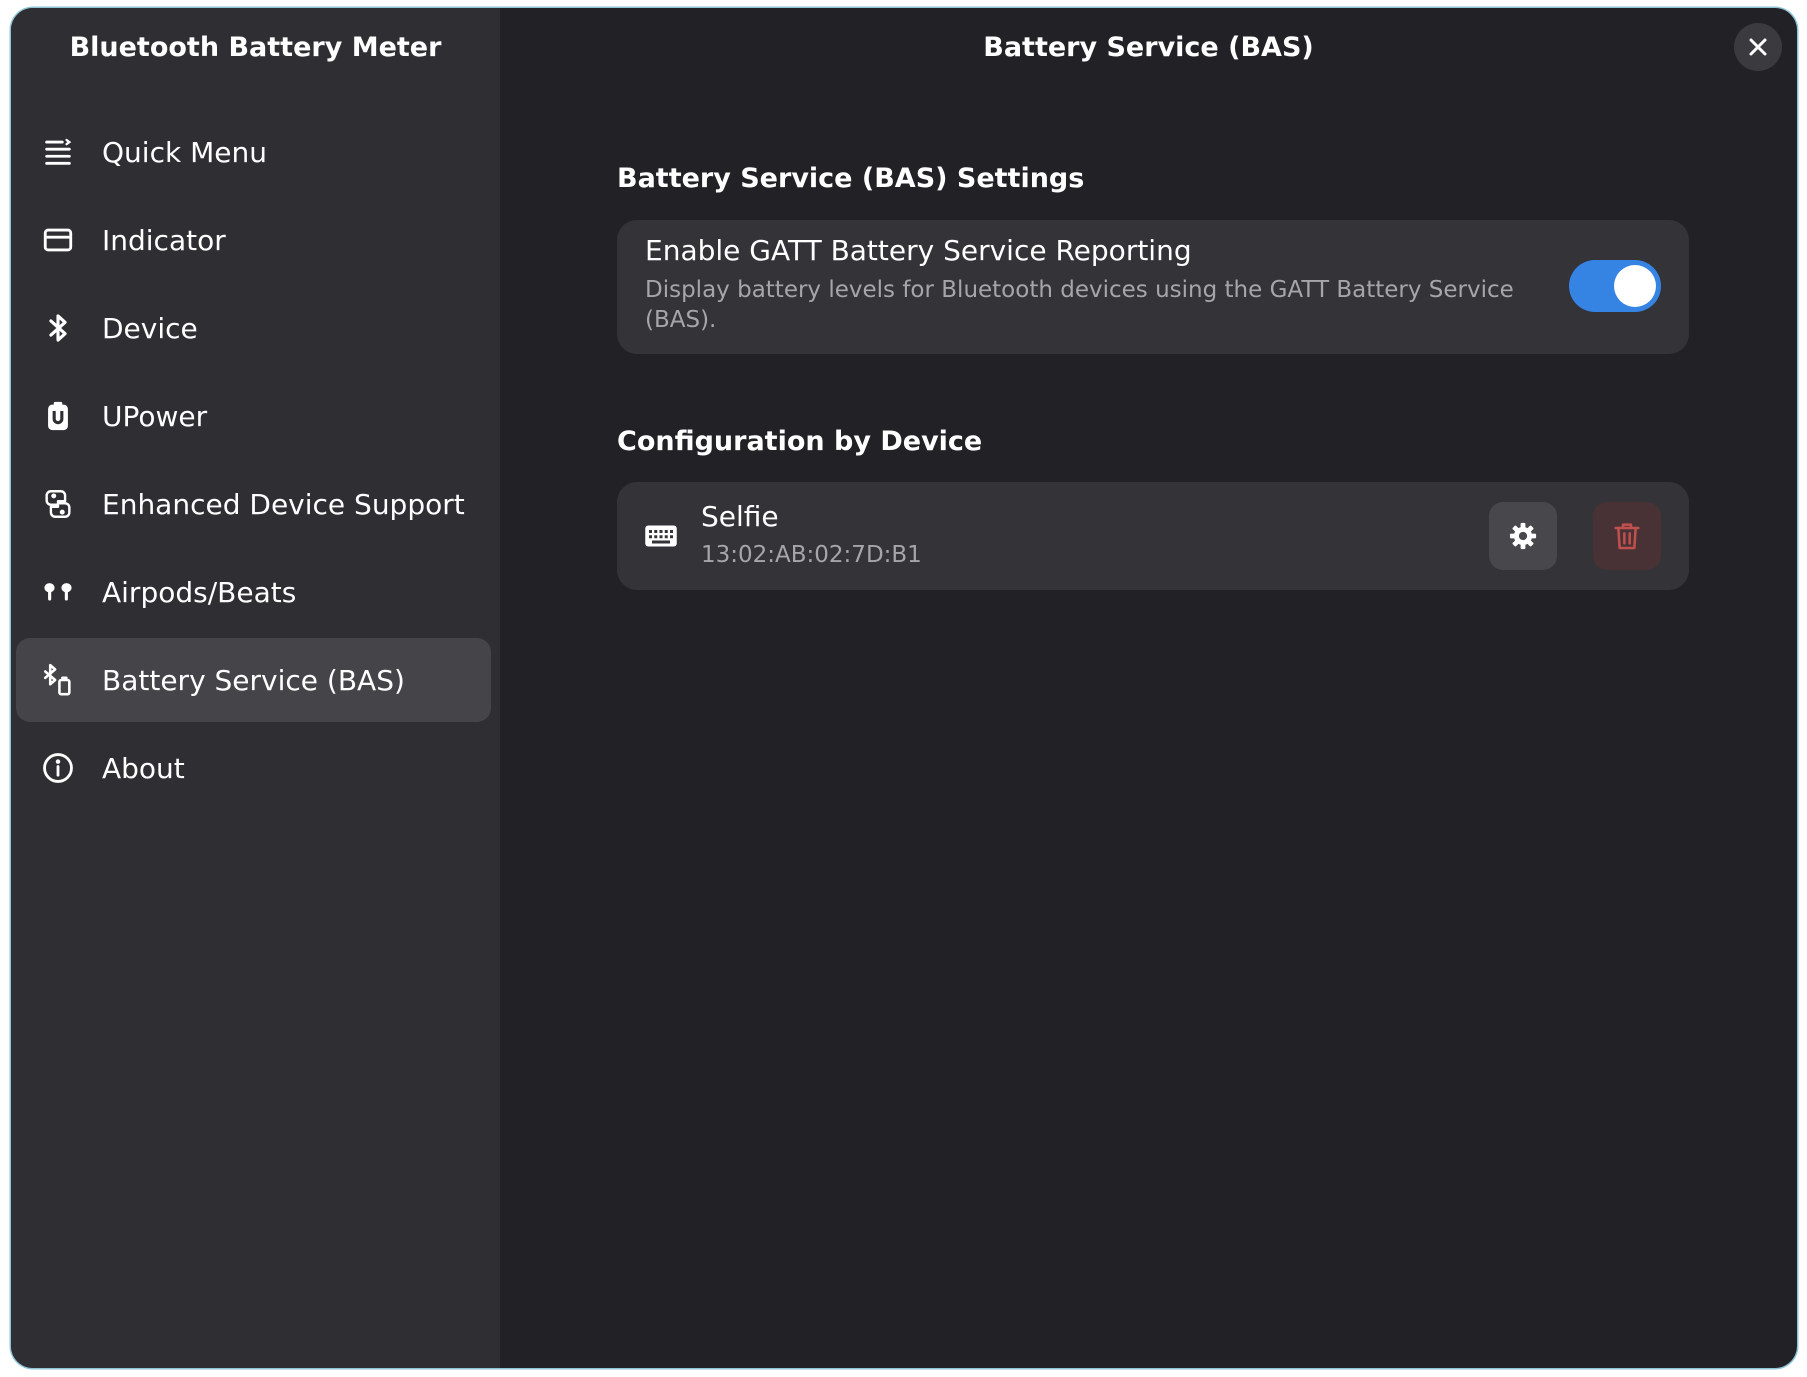 The width and height of the screenshot is (1807, 1377). I want to click on sidebar-item-enhanced-device-support: Enhanced Device Support, so click(253, 504).